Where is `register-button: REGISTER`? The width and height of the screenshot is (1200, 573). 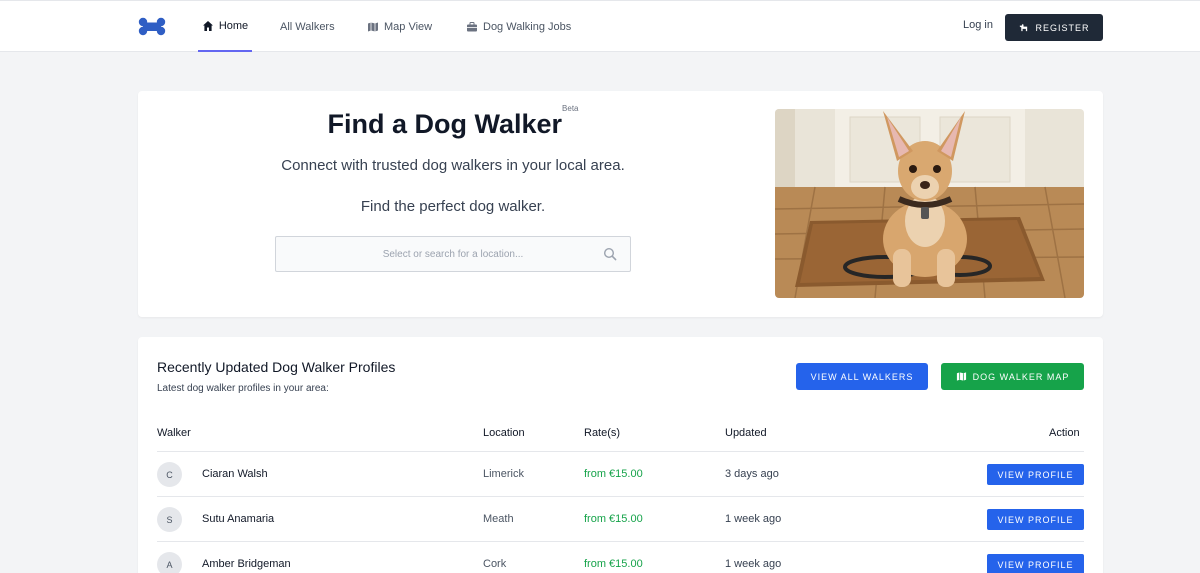 register-button: REGISTER is located at coordinates (1054, 27).